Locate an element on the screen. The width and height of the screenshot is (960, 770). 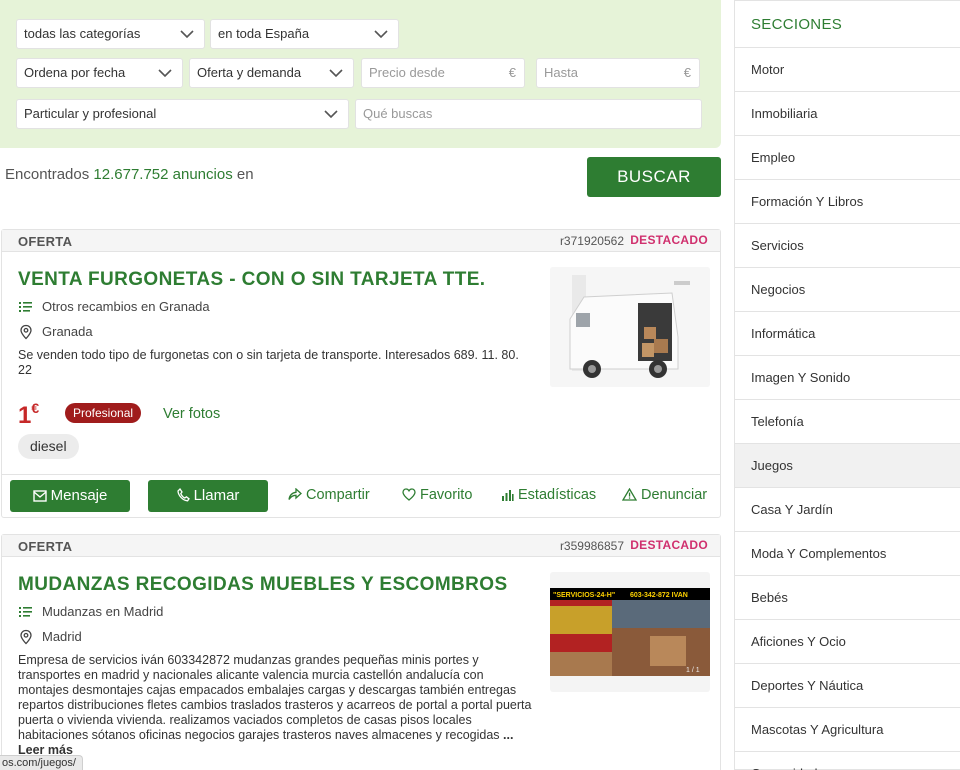
sidebar-item-telefonia: Telefonía is located at coordinates (847, 422).